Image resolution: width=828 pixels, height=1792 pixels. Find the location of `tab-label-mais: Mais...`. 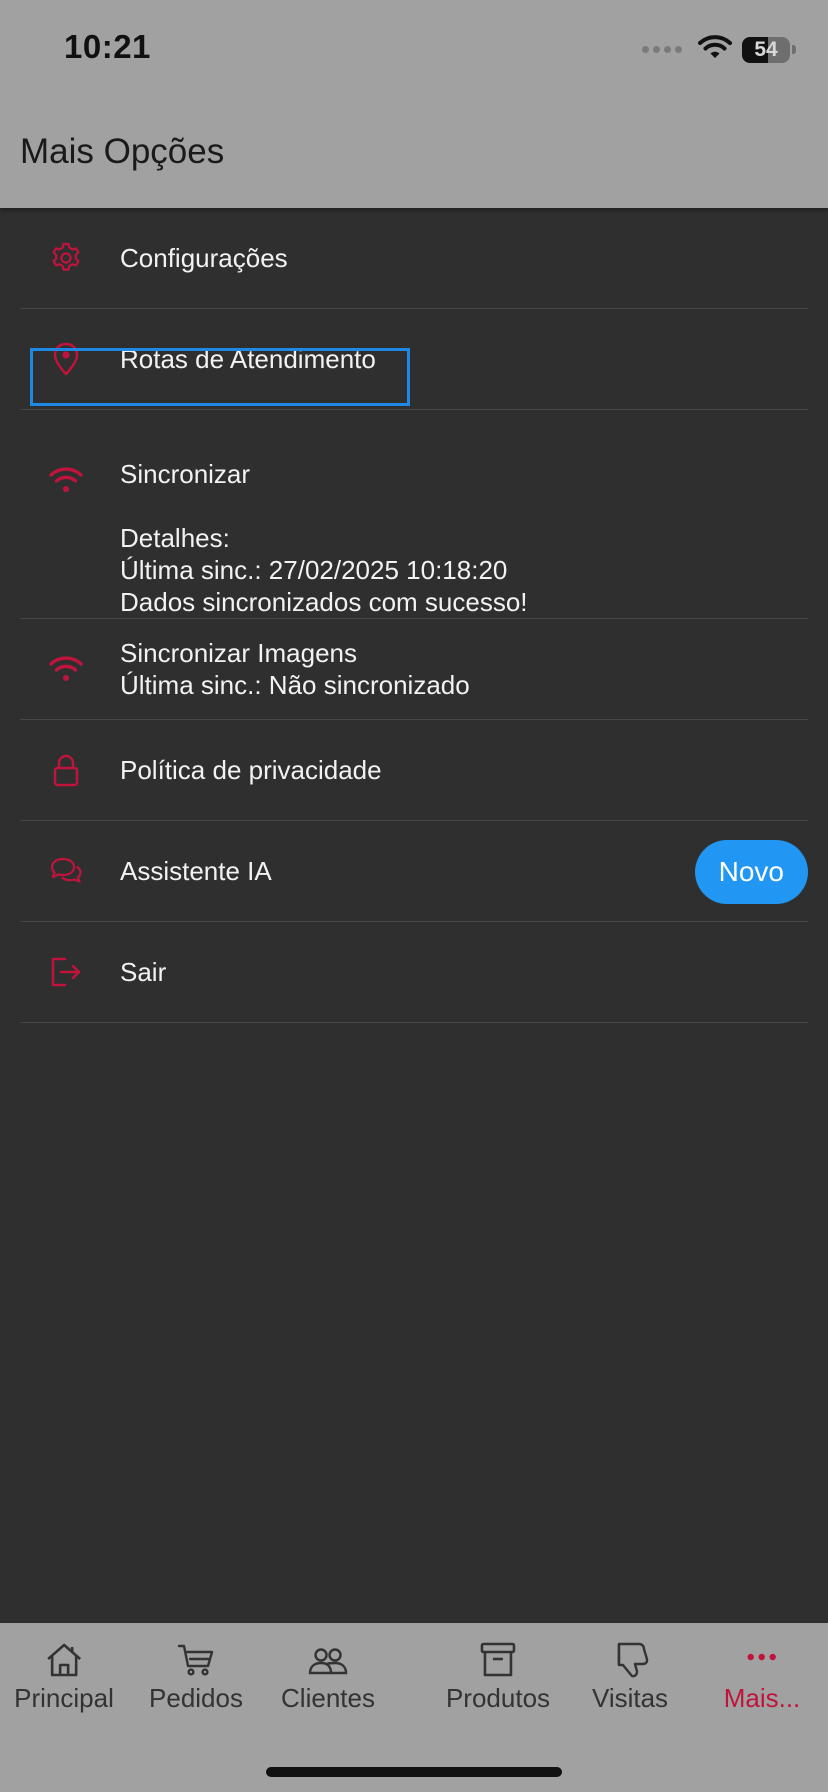

tab-label-mais: Mais... is located at coordinates (762, 1698).